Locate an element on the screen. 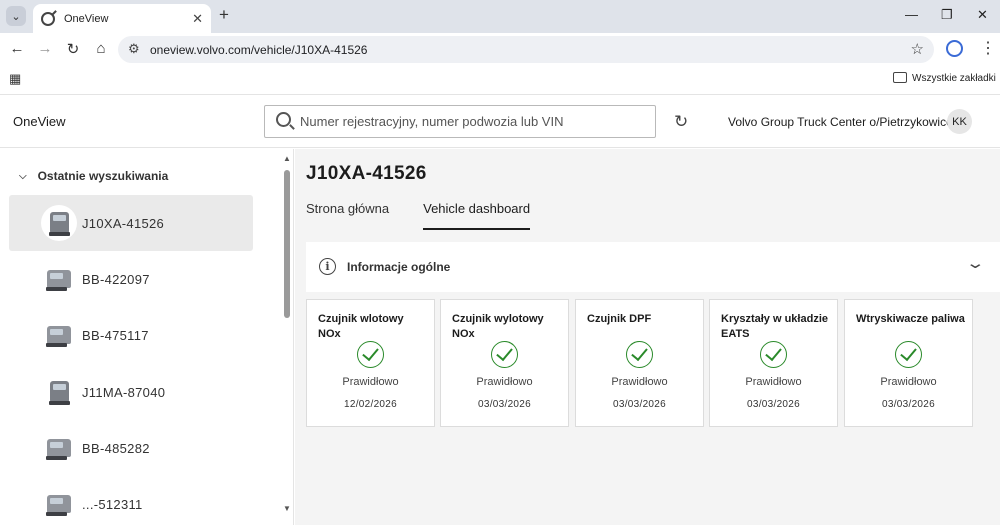 This screenshot has width=1000, height=525. sensor-name: Czujnik wlotowy NOx is located at coordinates (361, 326).